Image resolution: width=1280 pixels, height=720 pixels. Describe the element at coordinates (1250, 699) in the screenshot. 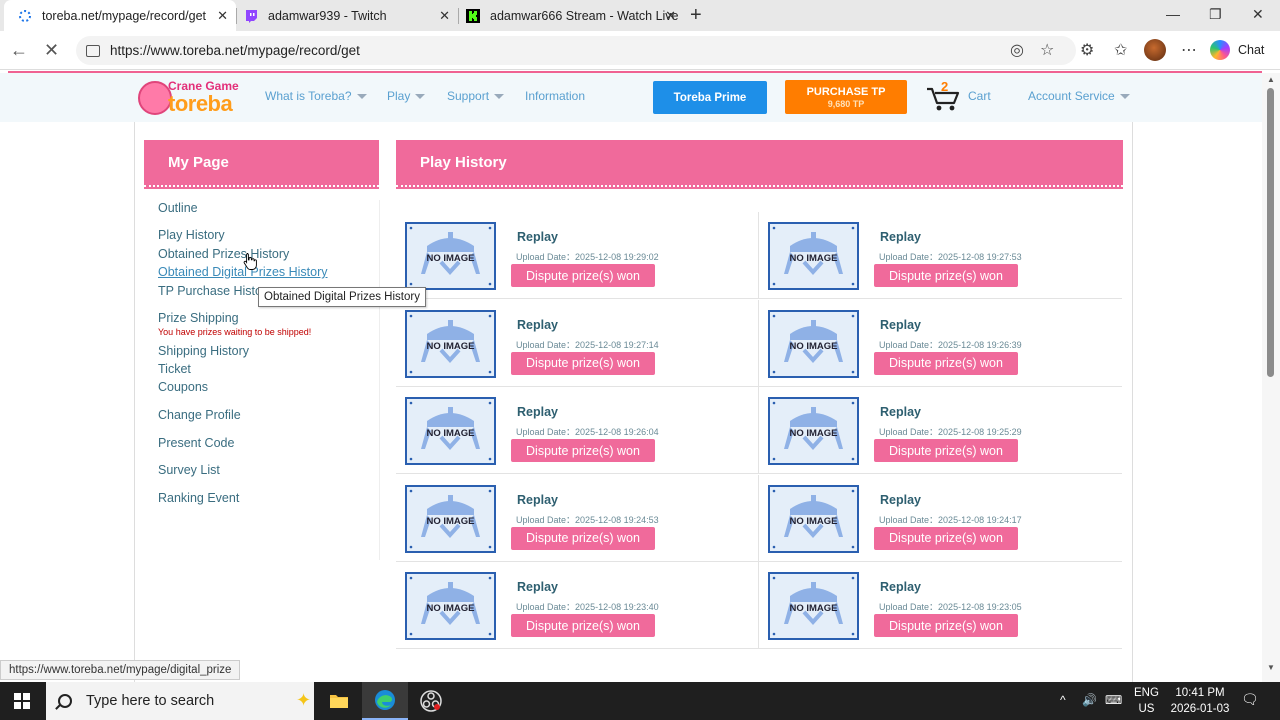

I see `notifications-icon: 🗨` at that location.